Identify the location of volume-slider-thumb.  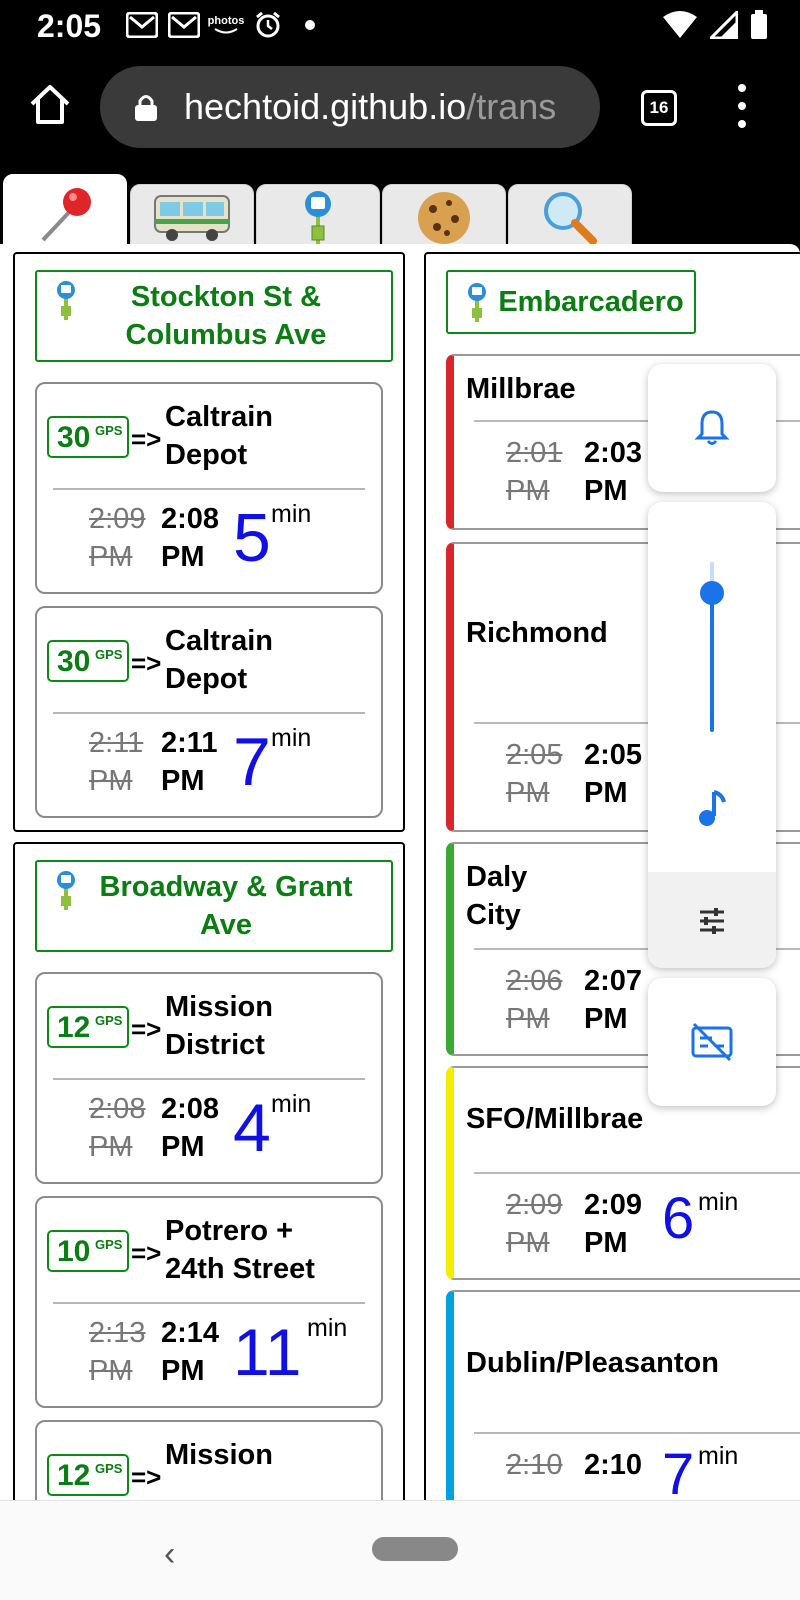
(712, 593).